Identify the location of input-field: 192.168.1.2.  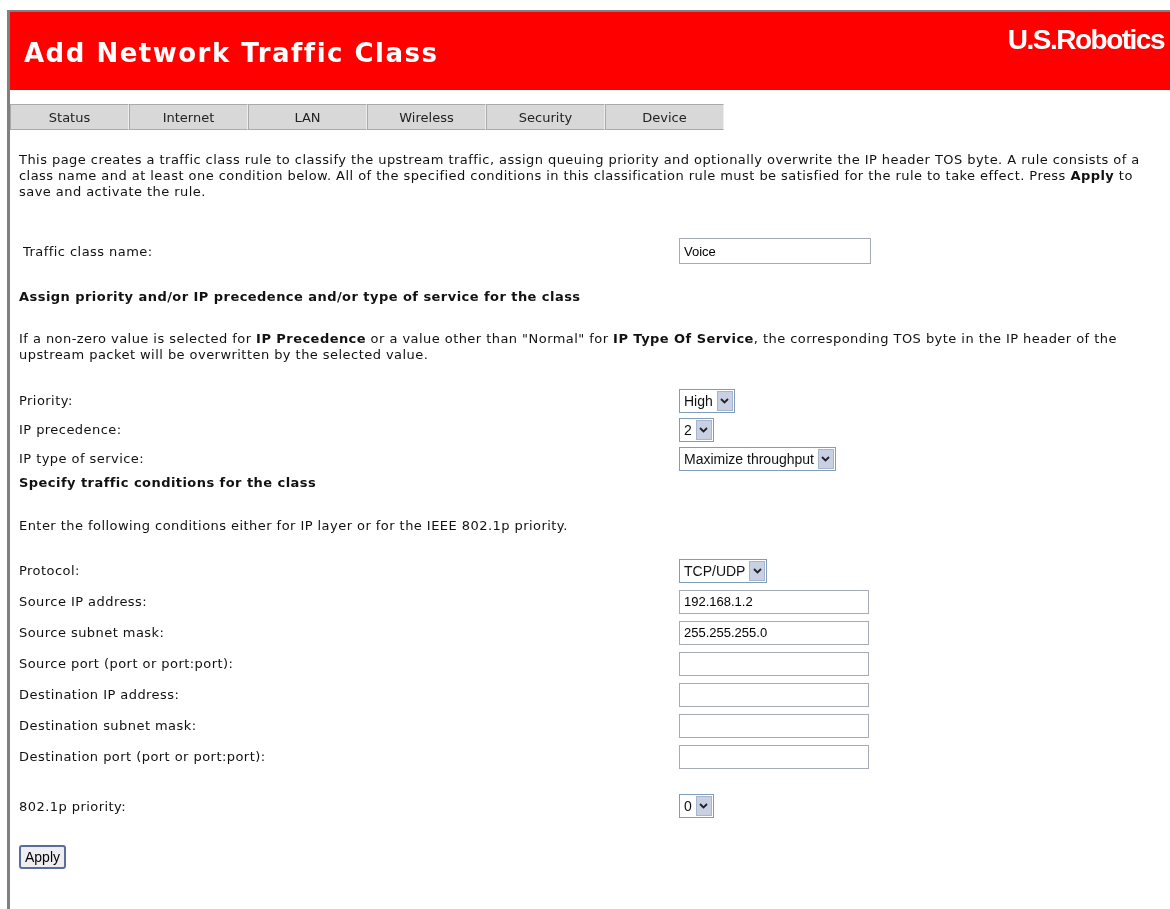
(774, 601).